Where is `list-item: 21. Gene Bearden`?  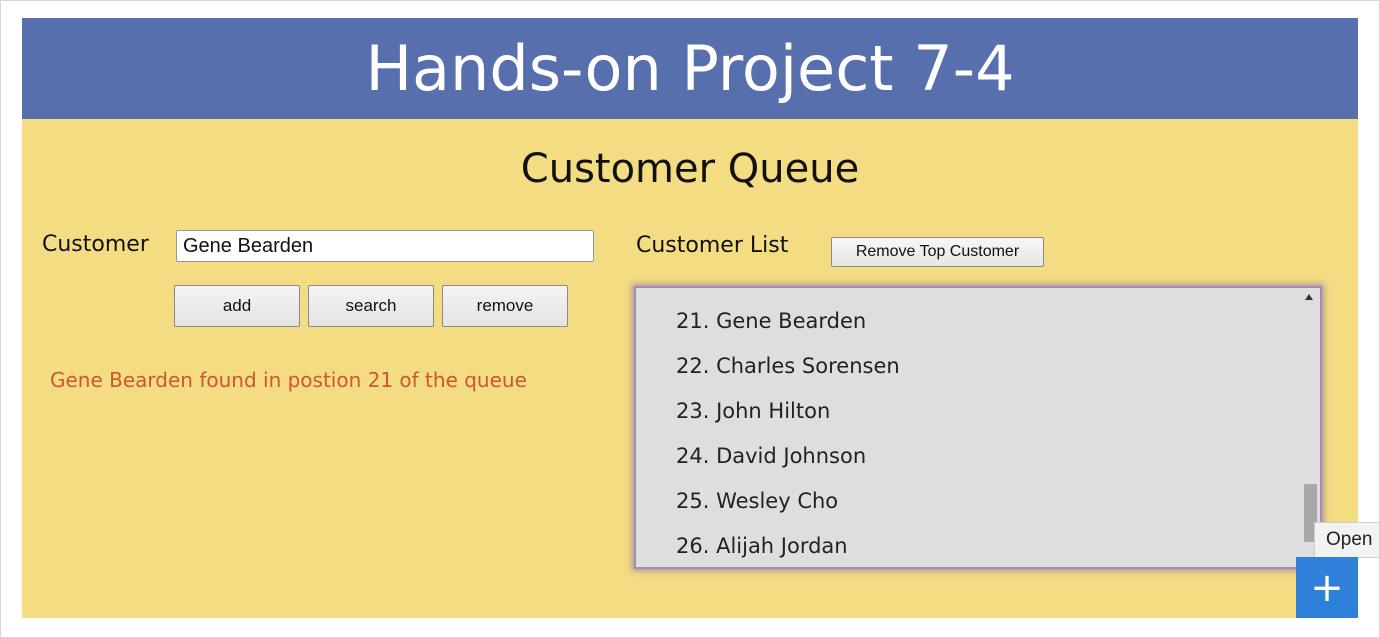
list-item: 21. Gene Bearden is located at coordinates (788, 328).